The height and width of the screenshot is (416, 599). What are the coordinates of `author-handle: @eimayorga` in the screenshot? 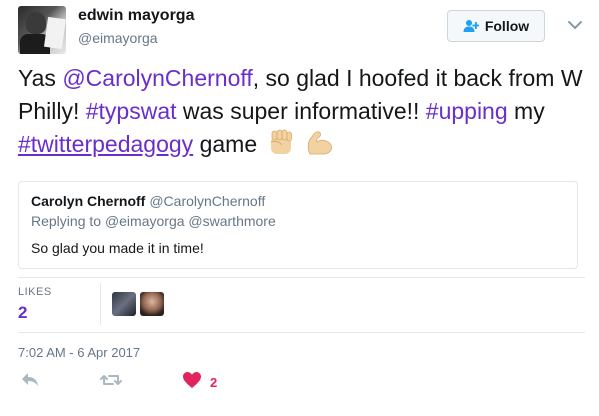 It's located at (118, 38).